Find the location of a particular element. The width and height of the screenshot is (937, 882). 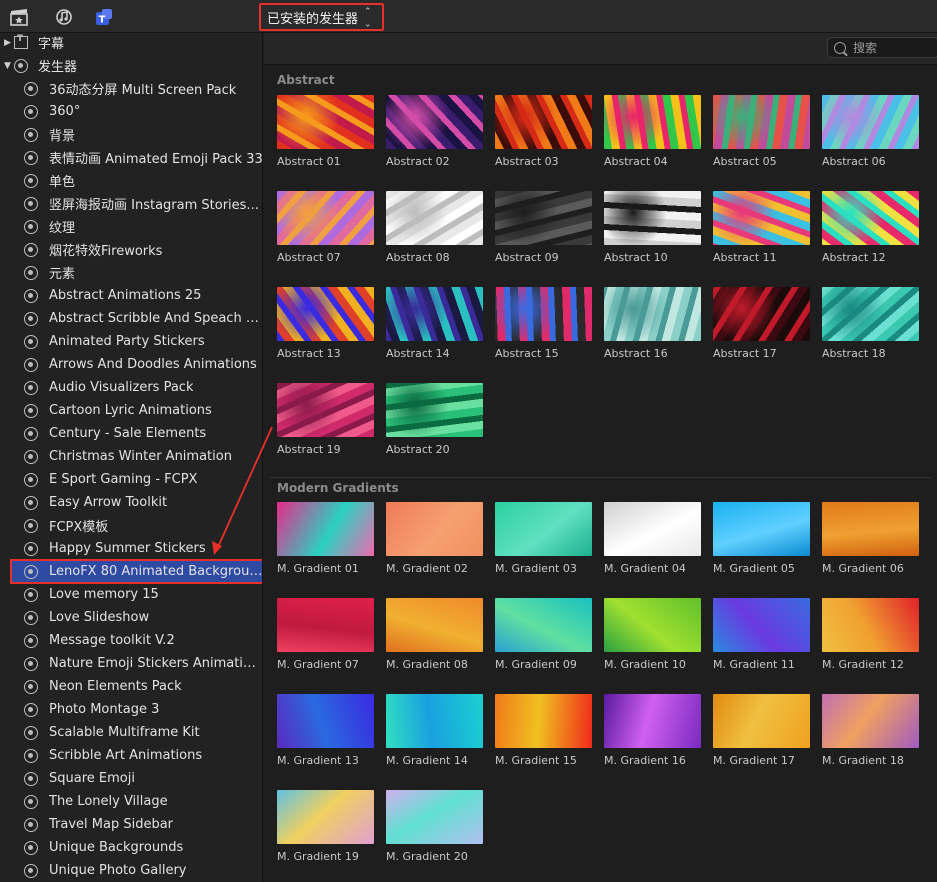

clapperboard-star-icon is located at coordinates (19, 17).